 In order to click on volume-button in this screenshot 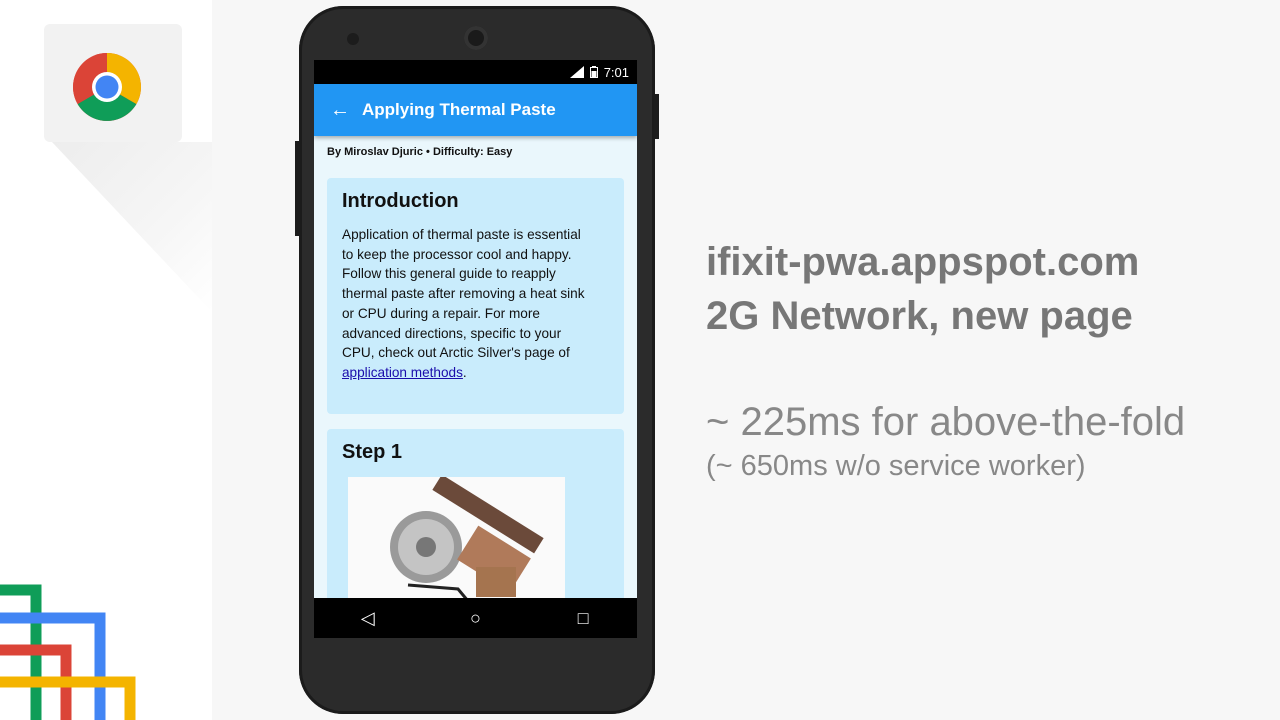, I will do `click(297, 188)`.